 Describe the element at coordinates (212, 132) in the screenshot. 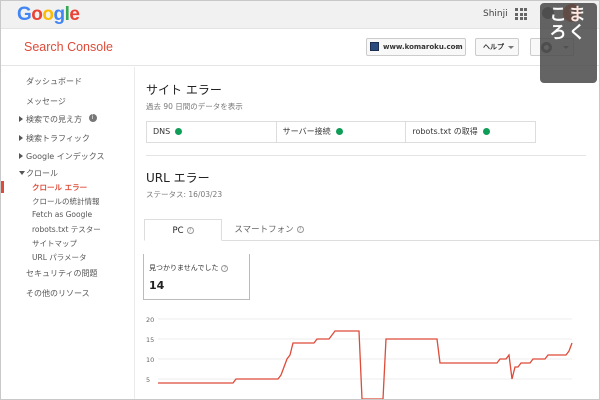

I see `status-cell-dns: DNS` at that location.